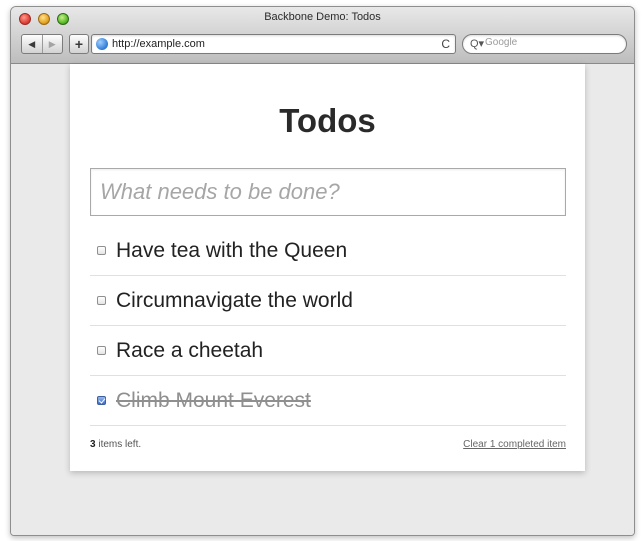  I want to click on back-forward-buttons: ◀ ▶, so click(42, 44).